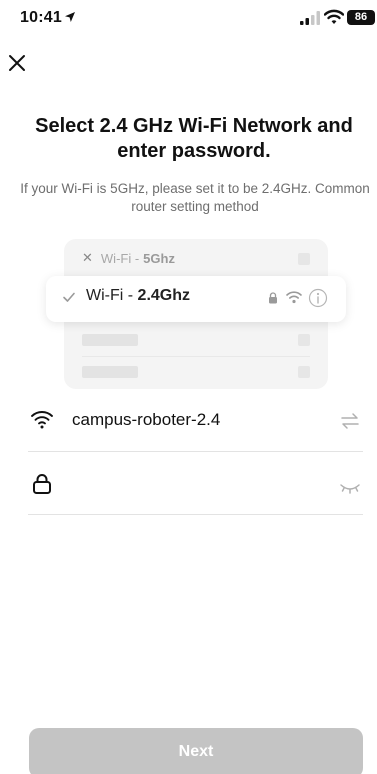 This screenshot has width=377, height=774. Describe the element at coordinates (196, 751) in the screenshot. I see `next-button: Next` at that location.